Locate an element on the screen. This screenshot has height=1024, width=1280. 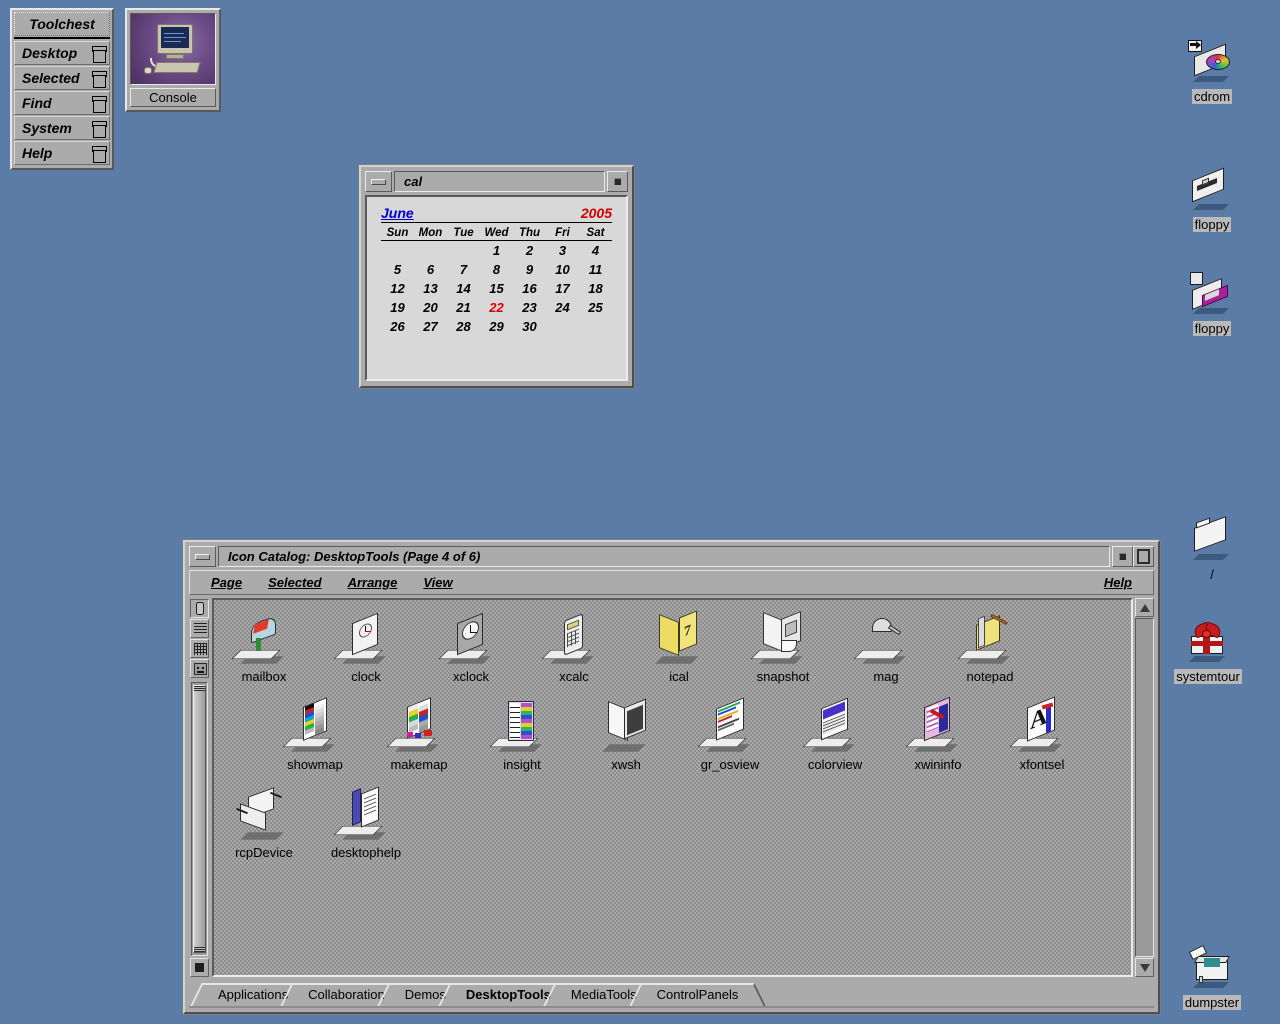
tab-controlpanels: ControlPanels is located at coordinates (697, 994).